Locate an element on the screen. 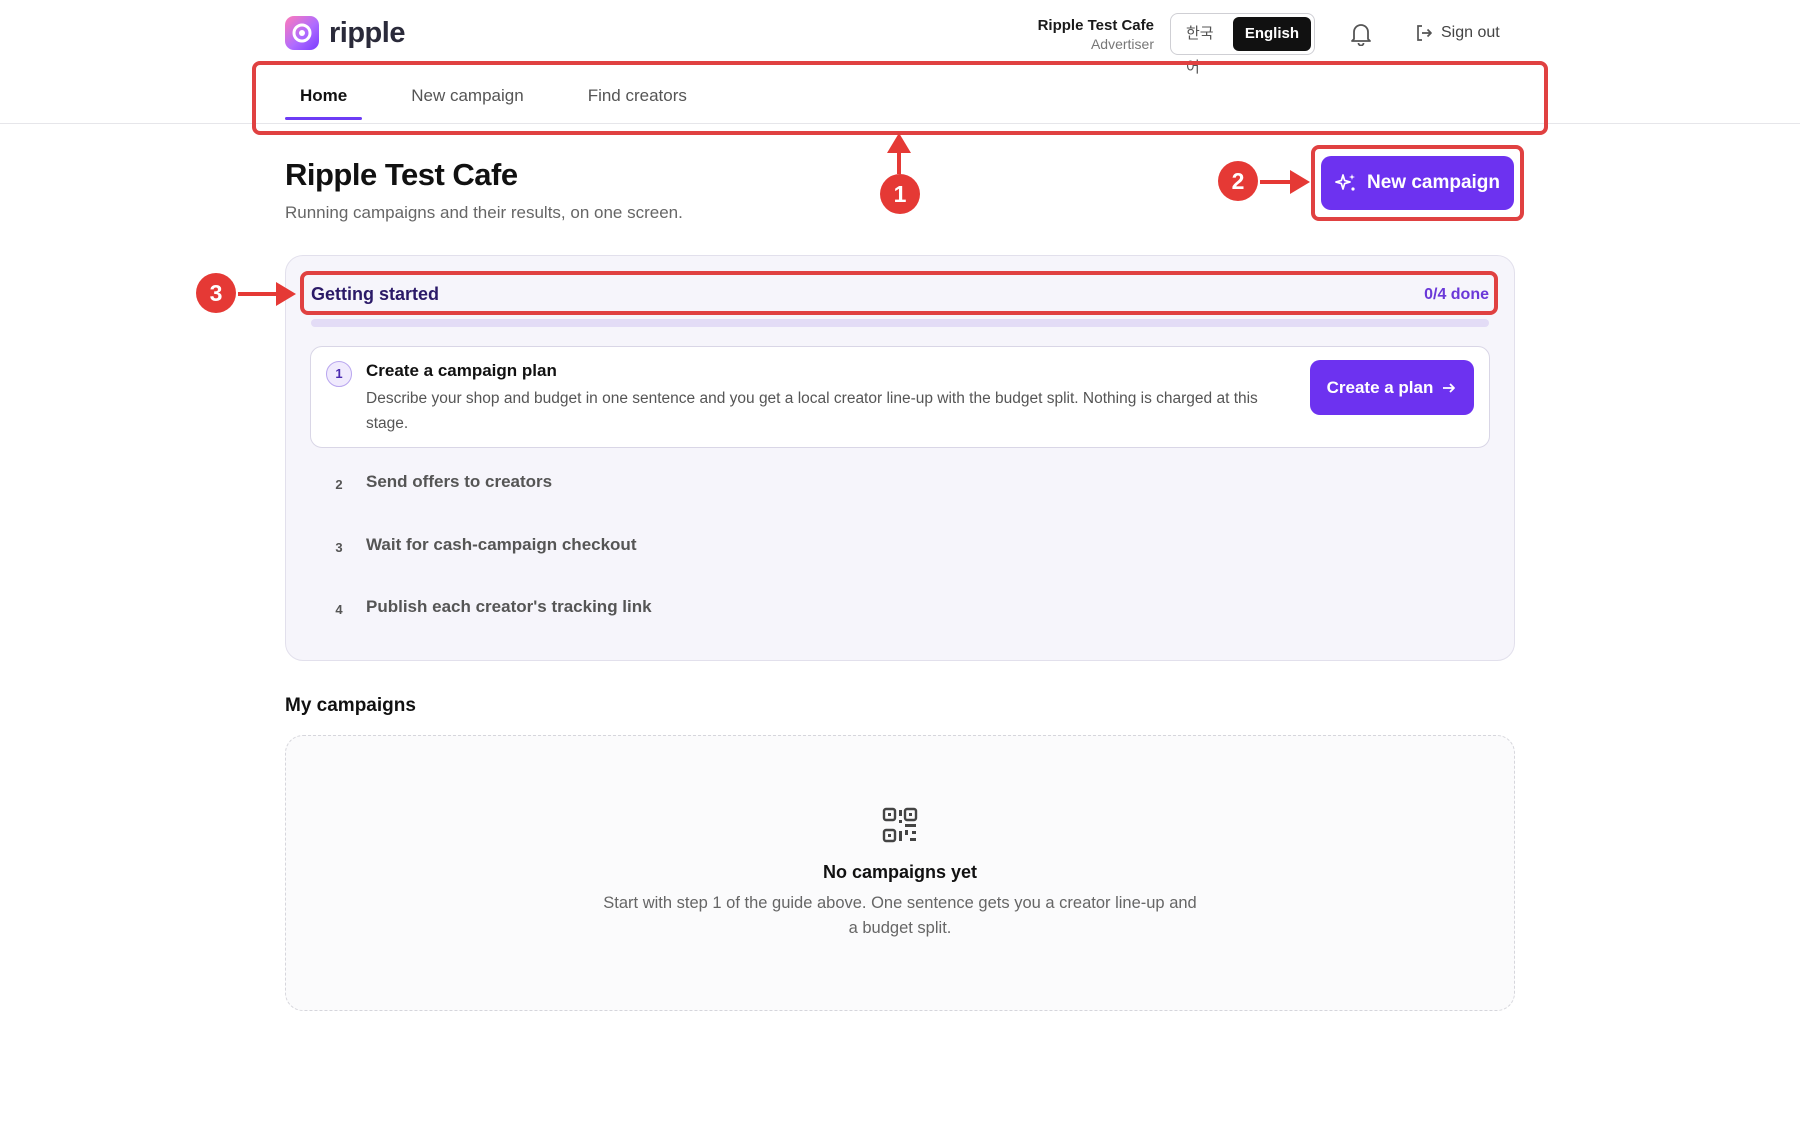  account-info: Ripple Test Cafe Advertiser is located at coordinates (1096, 34).